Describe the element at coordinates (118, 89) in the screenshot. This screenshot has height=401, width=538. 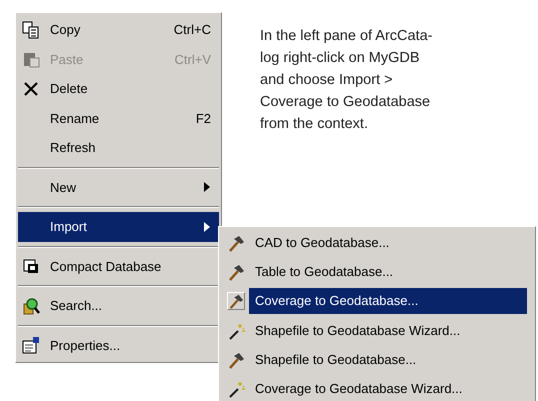
I see `menu-item: Delete` at that location.